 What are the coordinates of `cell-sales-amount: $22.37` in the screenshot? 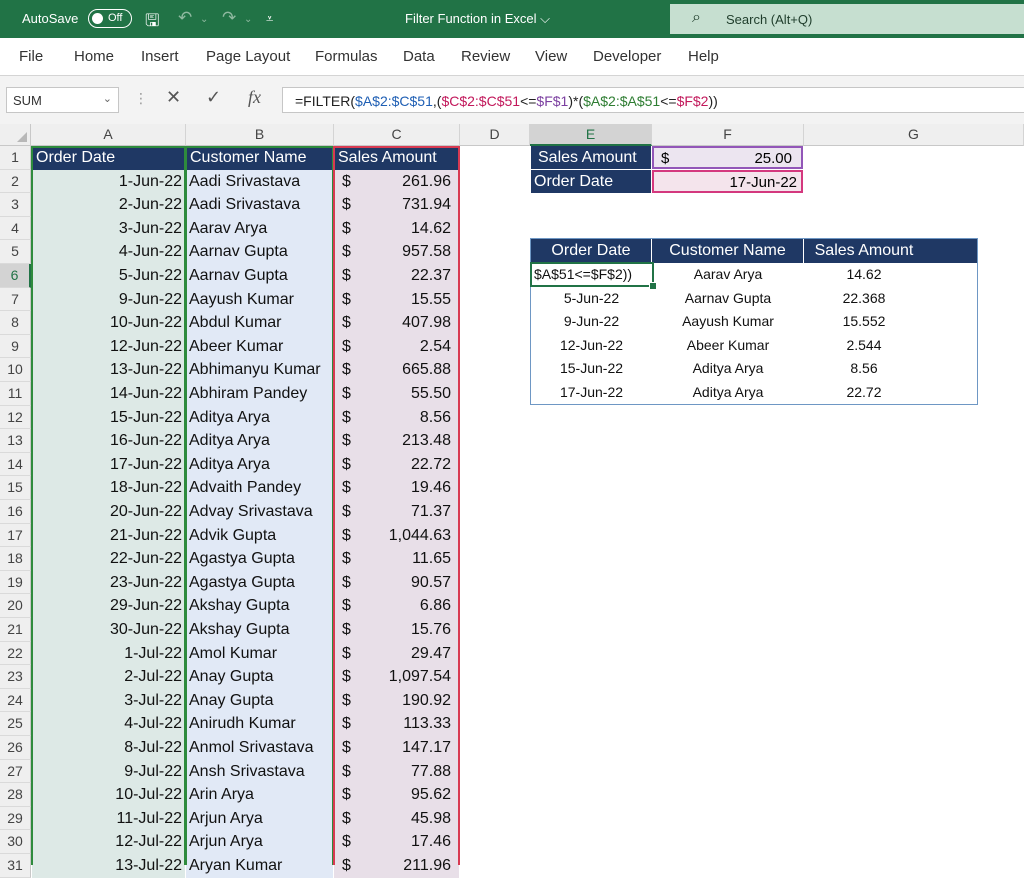 It's located at (396, 276).